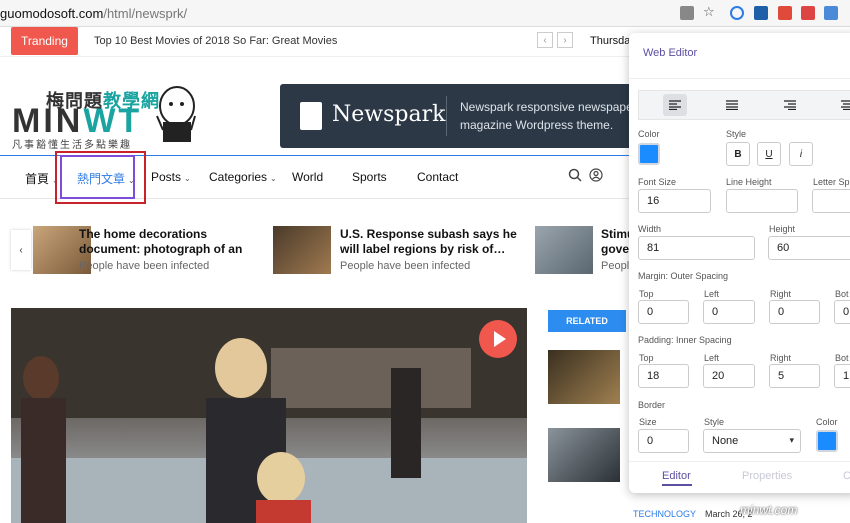 The width and height of the screenshot is (850, 523). What do you see at coordinates (565, 40) in the screenshot?
I see `trending-next-button: ›` at bounding box center [565, 40].